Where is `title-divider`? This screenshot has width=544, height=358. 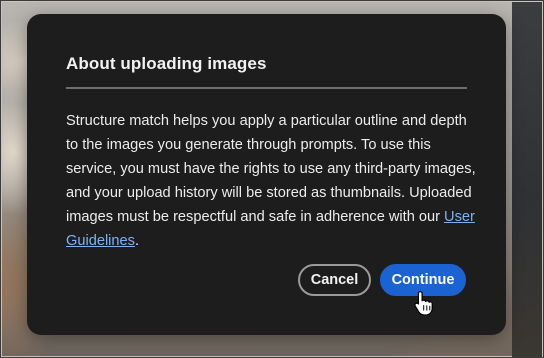
title-divider is located at coordinates (266, 88).